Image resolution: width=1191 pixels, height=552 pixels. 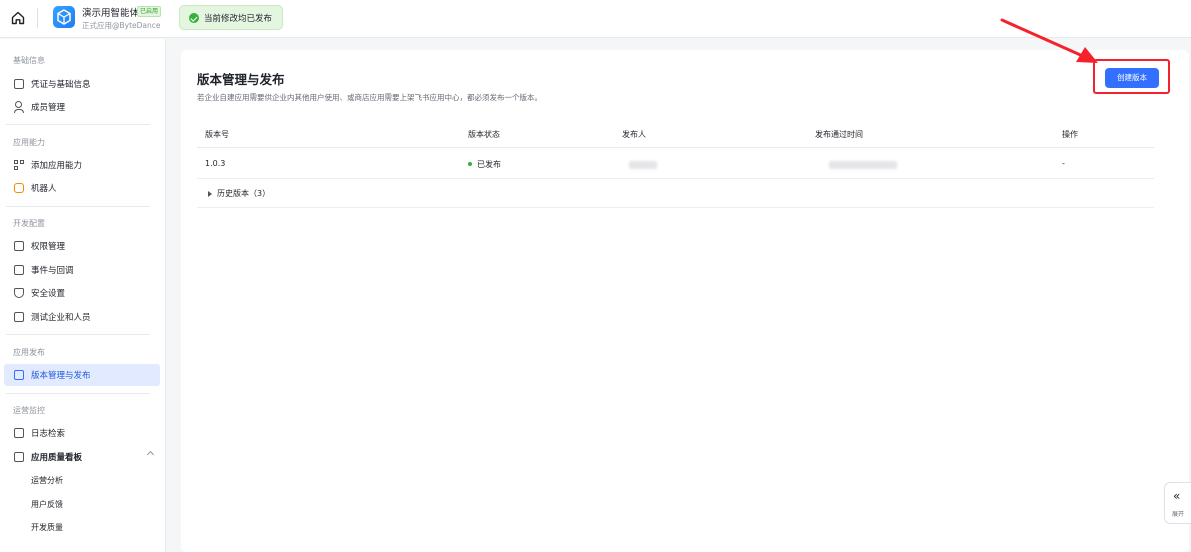 What do you see at coordinates (150, 454) in the screenshot?
I see `chevron-up-icon` at bounding box center [150, 454].